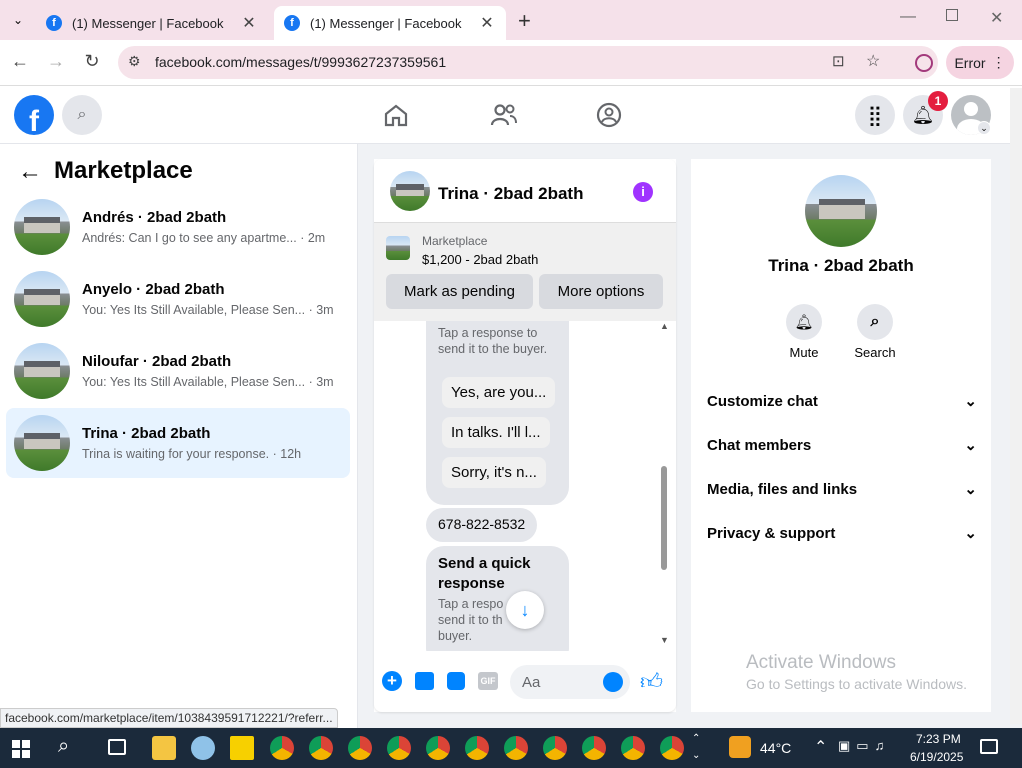 This screenshot has width=1022, height=768. I want to click on friends-icon, so click(504, 115).